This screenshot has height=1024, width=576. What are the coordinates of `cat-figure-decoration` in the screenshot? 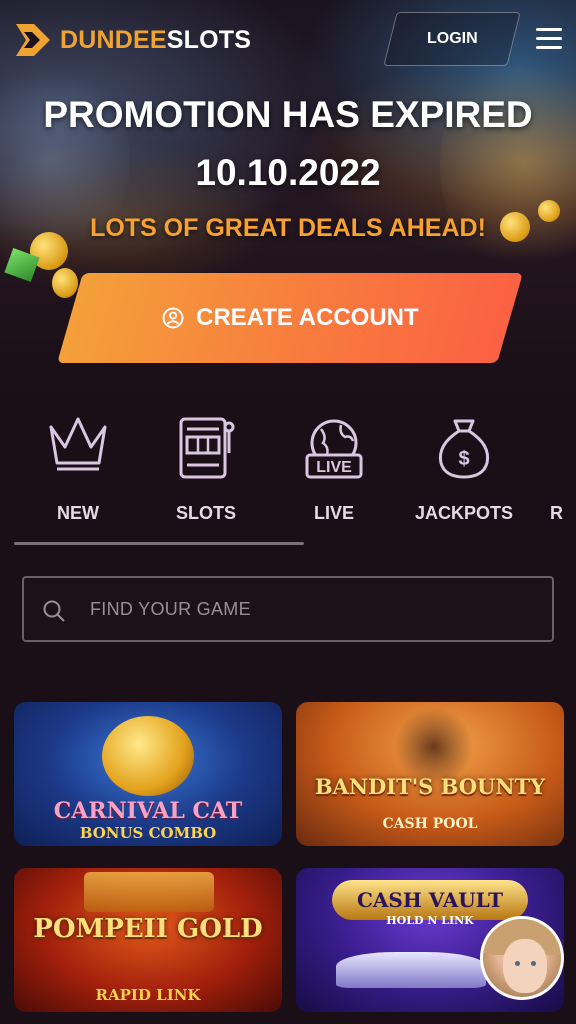 It's located at (148, 756).